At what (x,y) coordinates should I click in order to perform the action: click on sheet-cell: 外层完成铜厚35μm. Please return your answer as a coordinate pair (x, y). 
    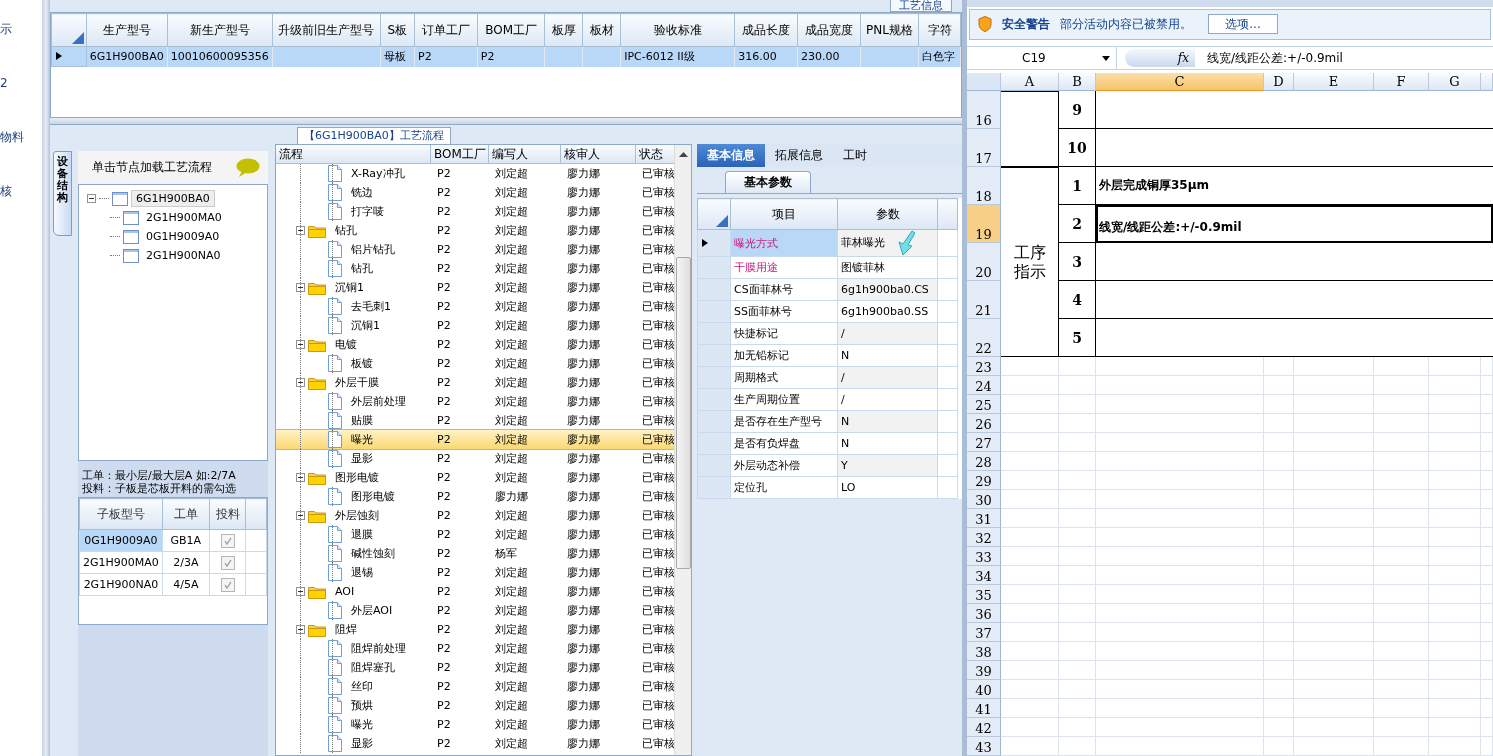
    Looking at the image, I should click on (1294, 186).